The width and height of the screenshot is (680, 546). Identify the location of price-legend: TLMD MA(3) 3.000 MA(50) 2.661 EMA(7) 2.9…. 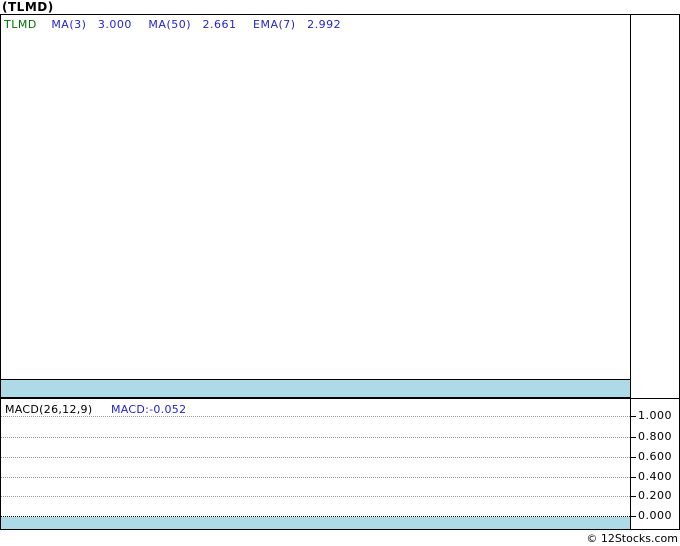
(315, 23).